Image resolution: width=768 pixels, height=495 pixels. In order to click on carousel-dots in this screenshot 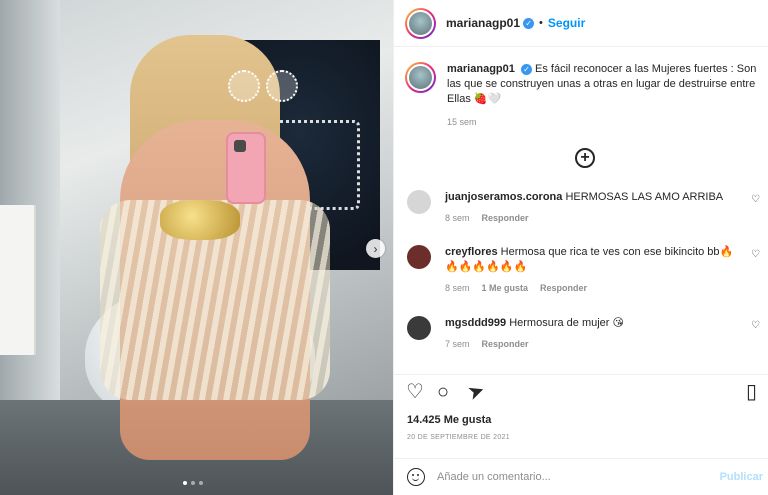, I will do `click(193, 483)`.